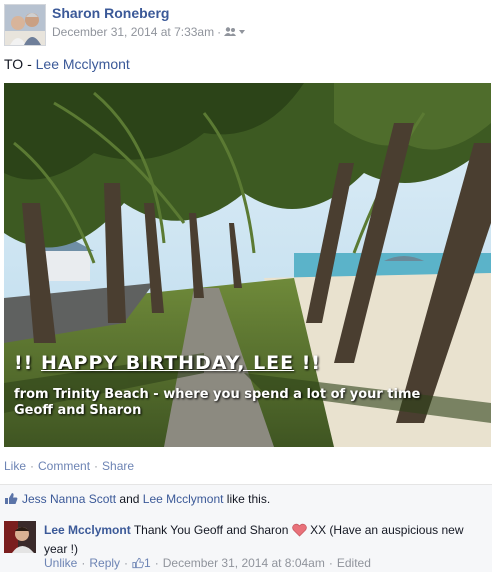 Image resolution: width=492 pixels, height=572 pixels. I want to click on liker-link: Lee Mcclymont, so click(183, 499).